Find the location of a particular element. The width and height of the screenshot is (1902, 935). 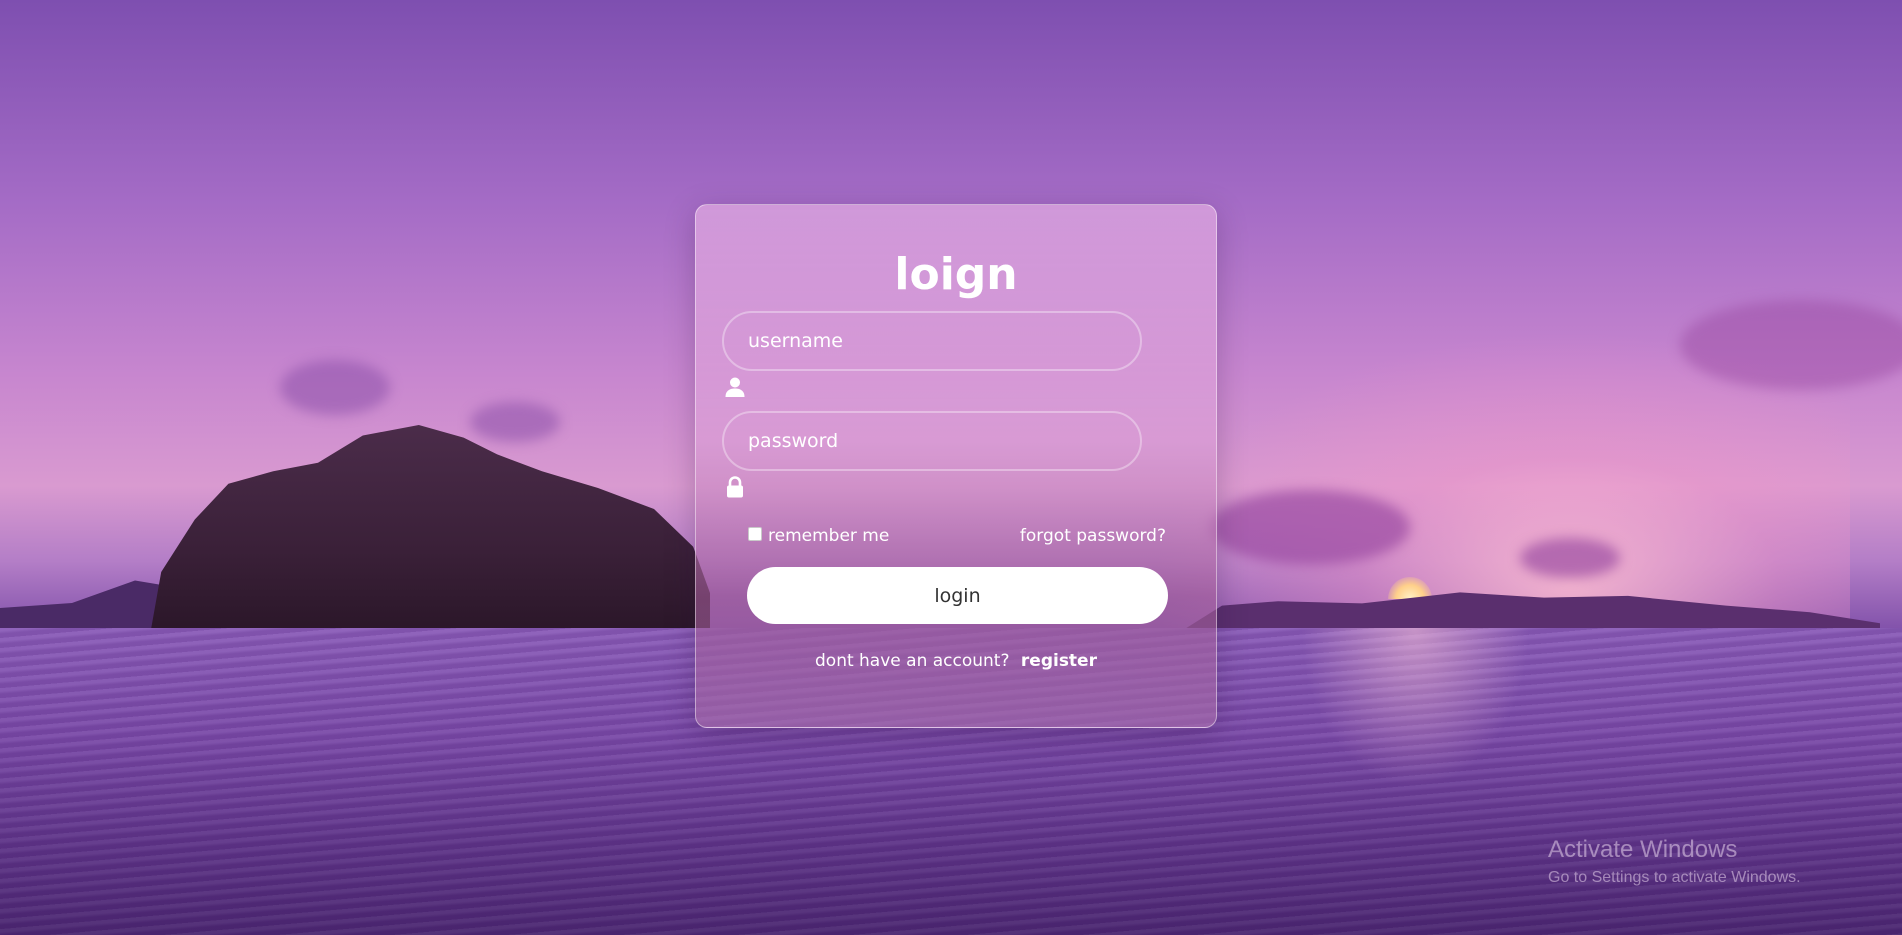

watermark-subtitle: Go to Settings to activate Windows. is located at coordinates (1674, 877).